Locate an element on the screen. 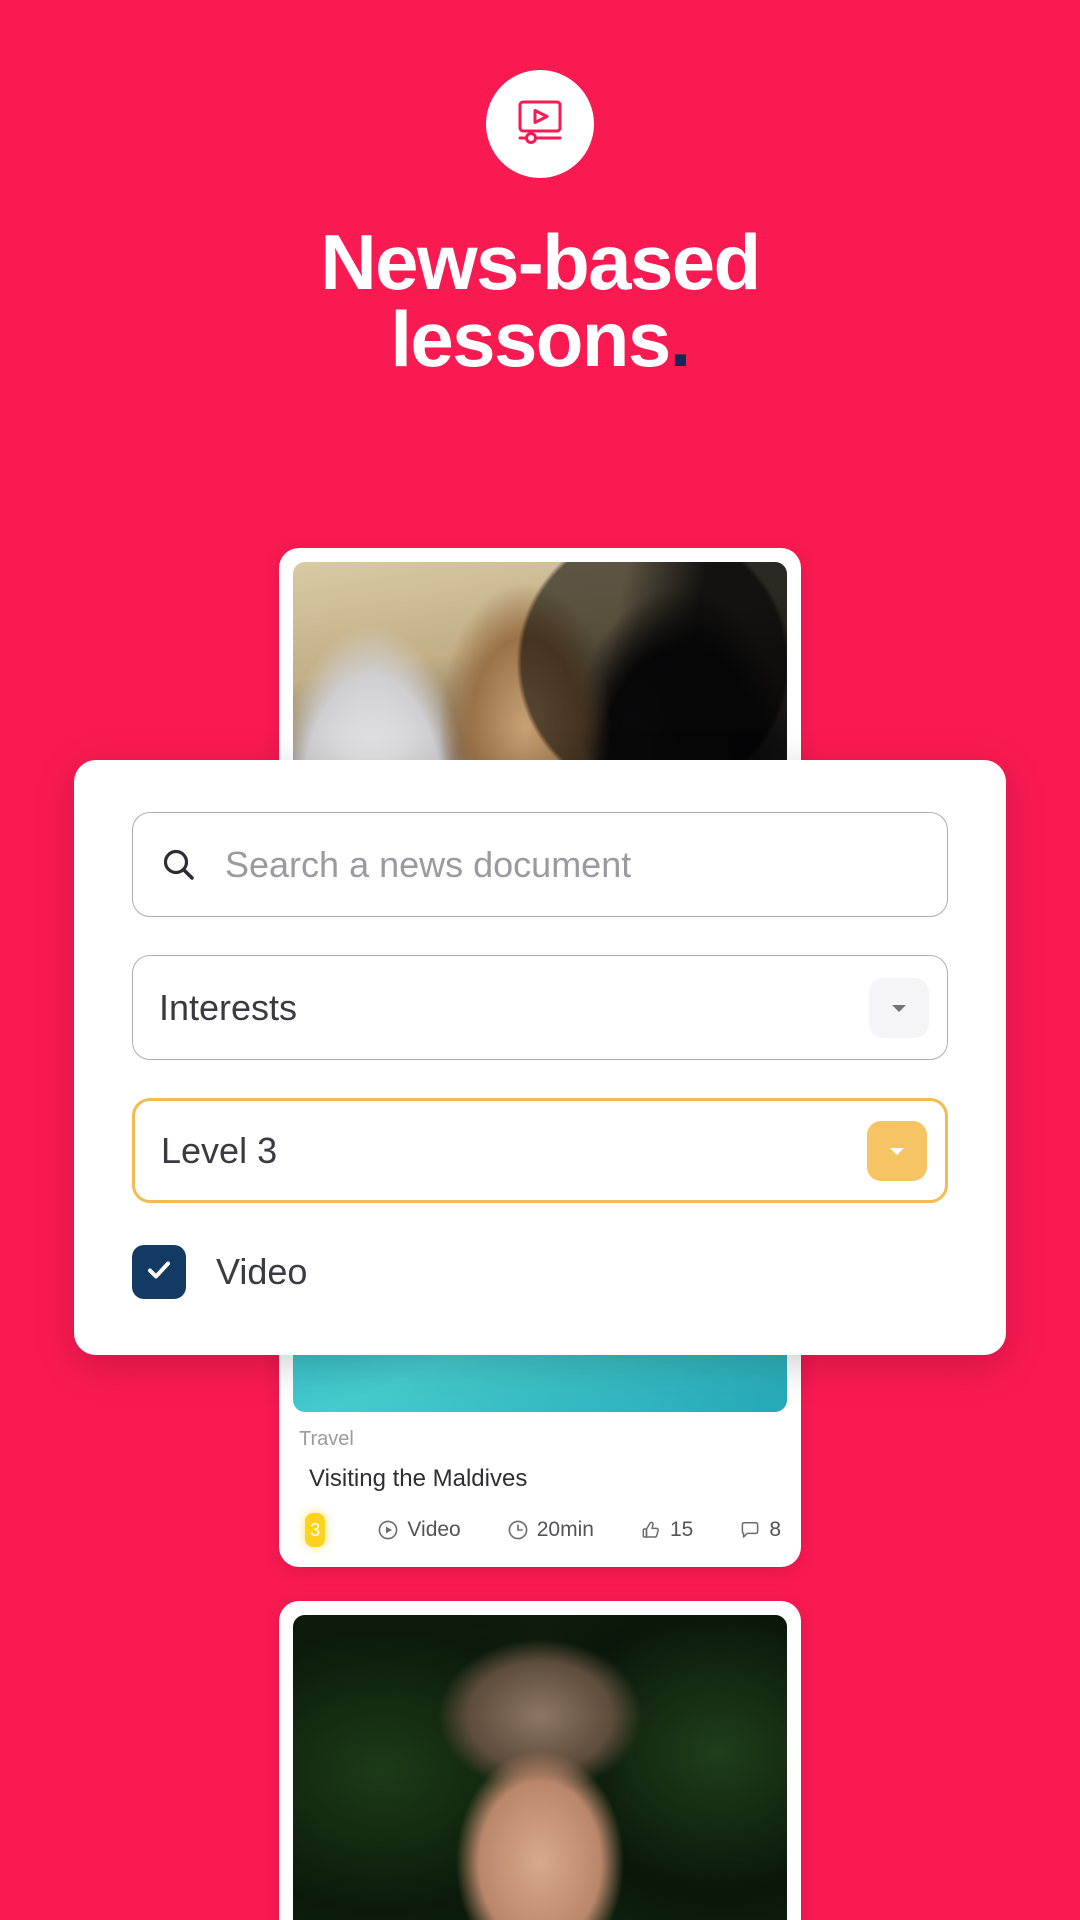 This screenshot has height=1920, width=1080. clock-icon is located at coordinates (518, 1530).